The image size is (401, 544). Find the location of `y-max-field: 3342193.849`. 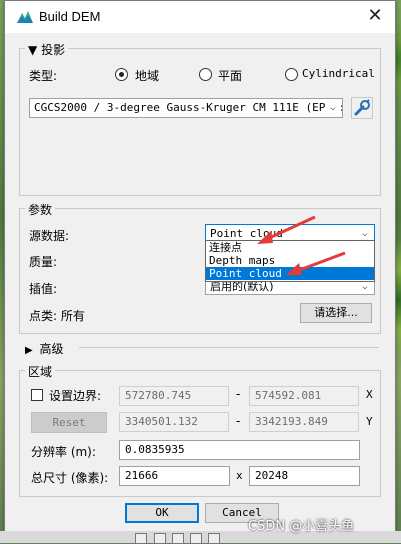

y-max-field: 3342193.849 is located at coordinates (304, 422).